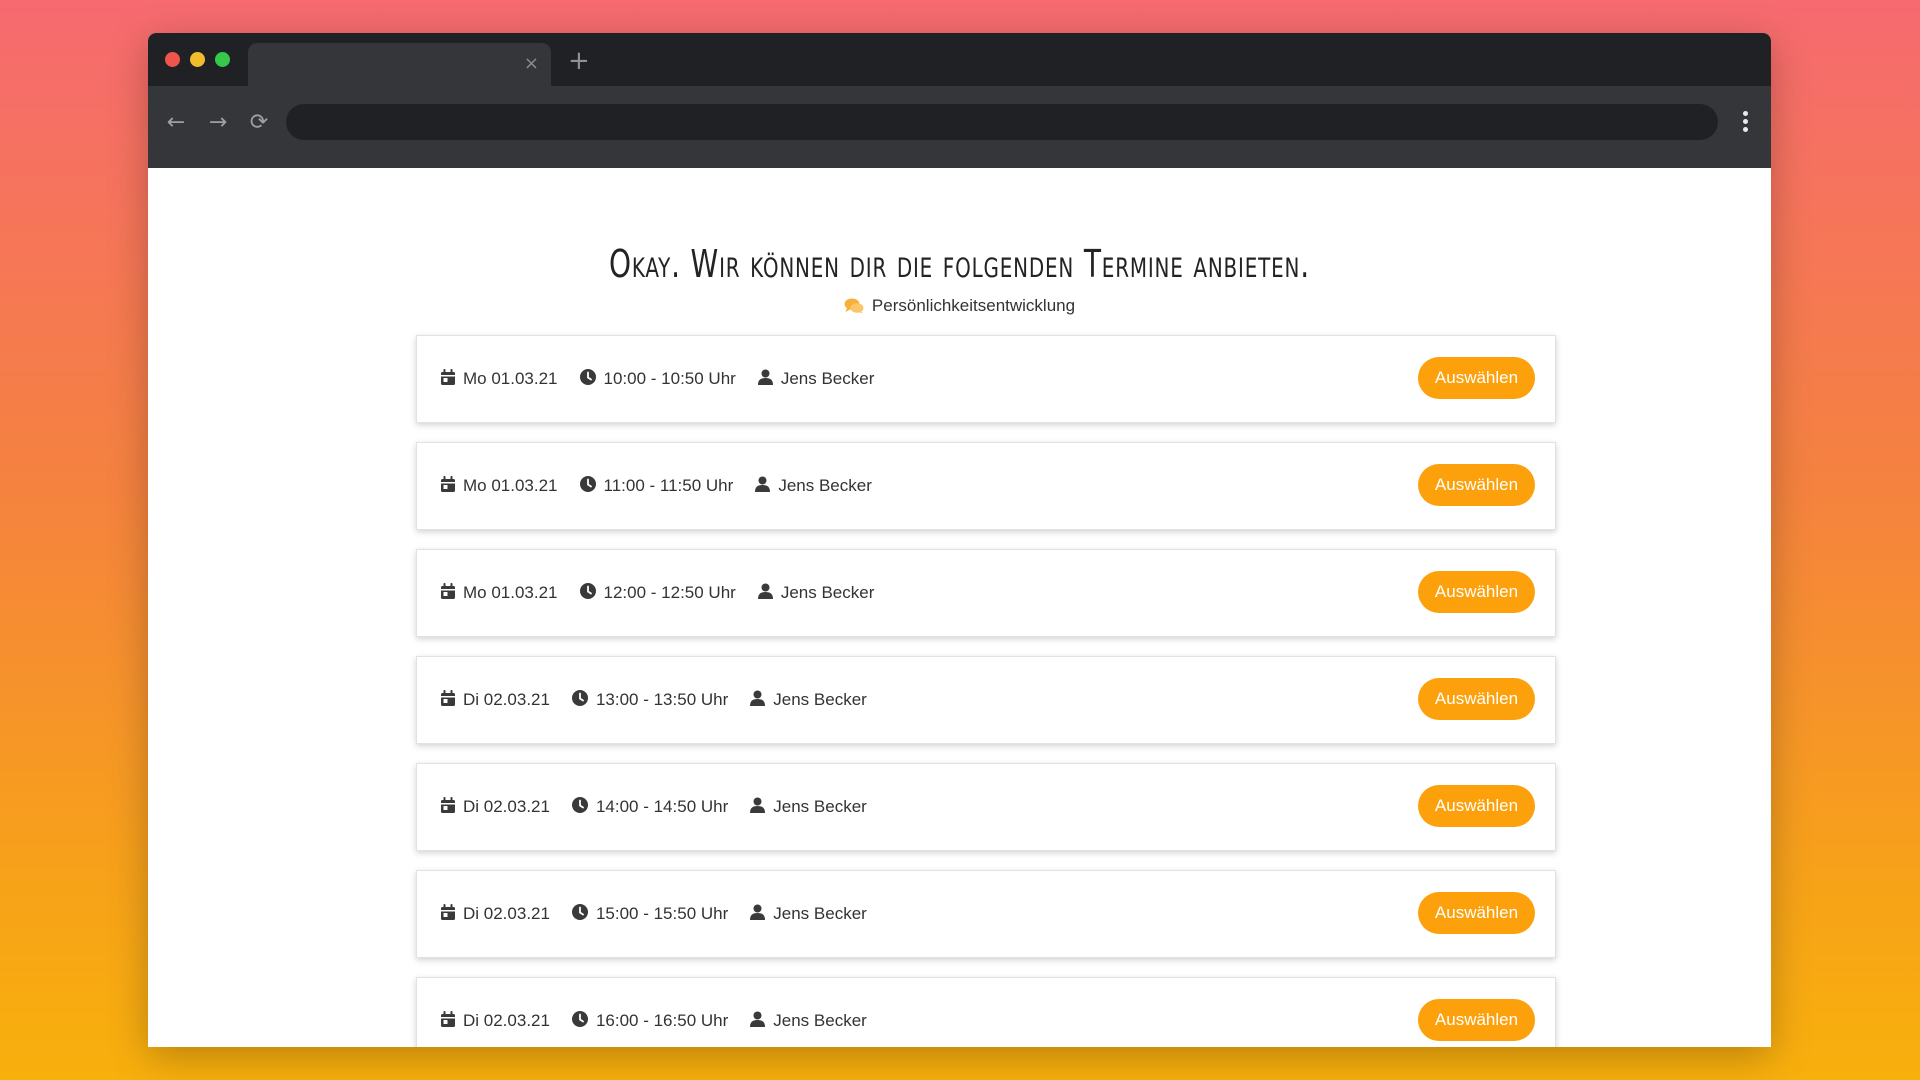 This screenshot has width=1920, height=1080. Describe the element at coordinates (662, 913) in the screenshot. I see `appointment-time: 15:00 - 15:50 Uhr` at that location.